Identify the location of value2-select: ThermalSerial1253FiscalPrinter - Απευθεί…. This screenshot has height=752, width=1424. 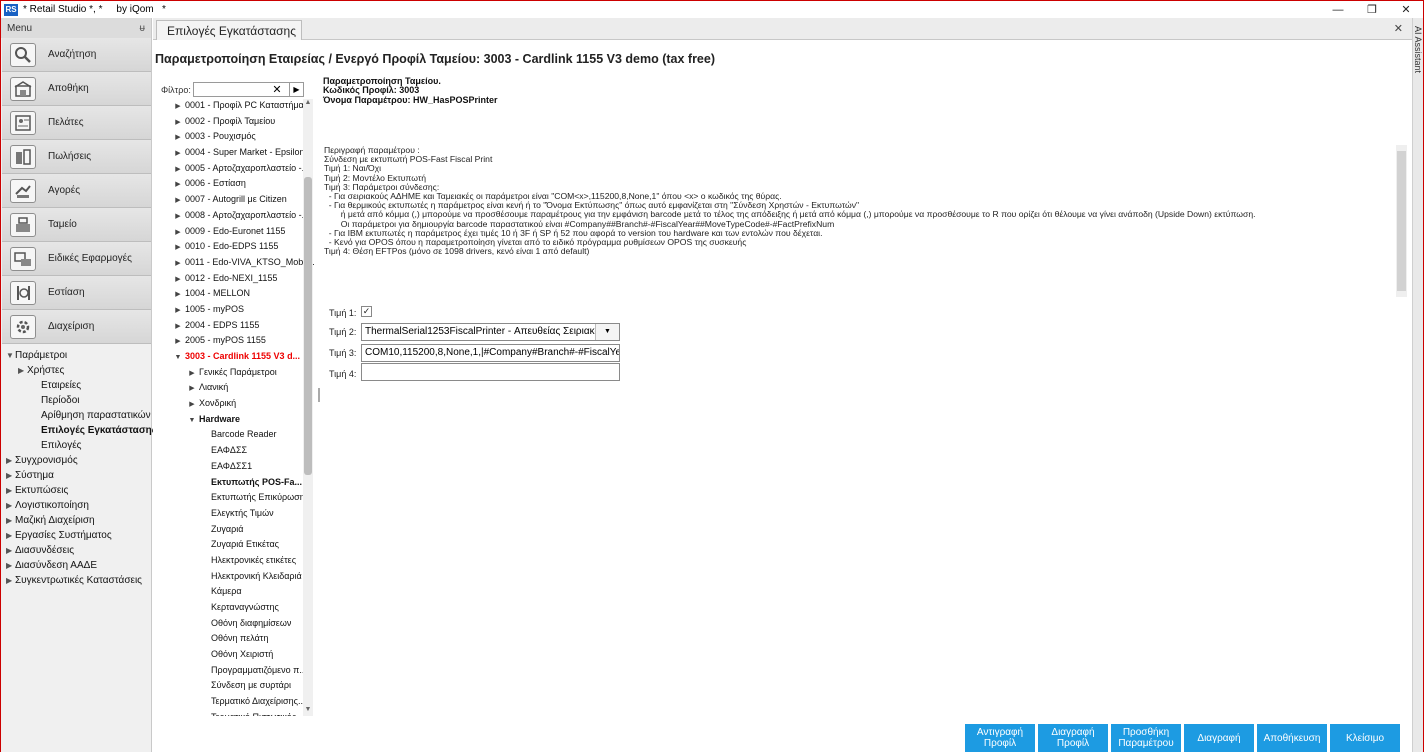
(490, 332).